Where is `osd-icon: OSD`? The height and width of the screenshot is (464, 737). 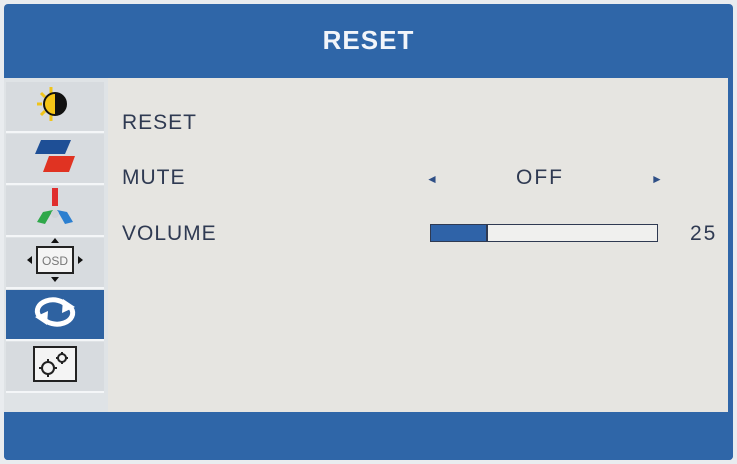
osd-icon: OSD is located at coordinates (55, 262).